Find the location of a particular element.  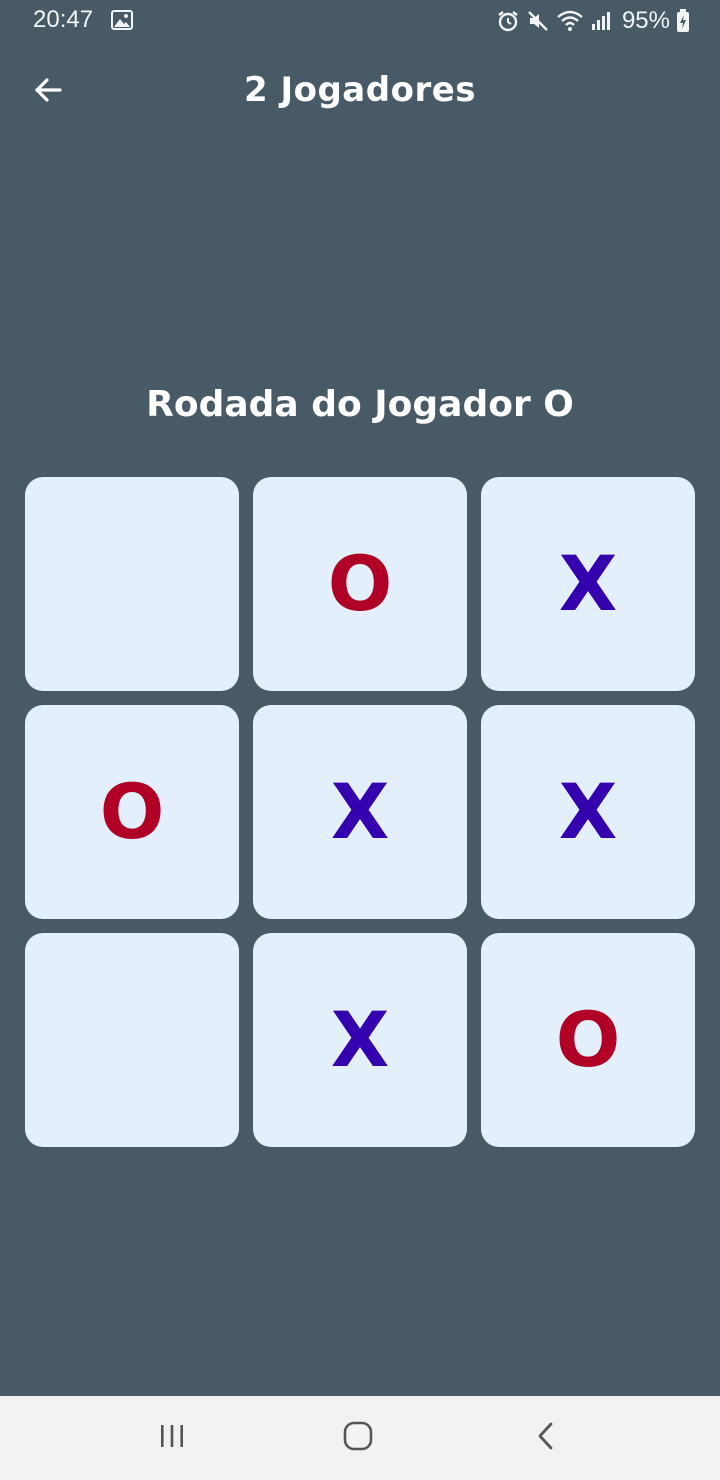

back-icon is located at coordinates (546, 1438).